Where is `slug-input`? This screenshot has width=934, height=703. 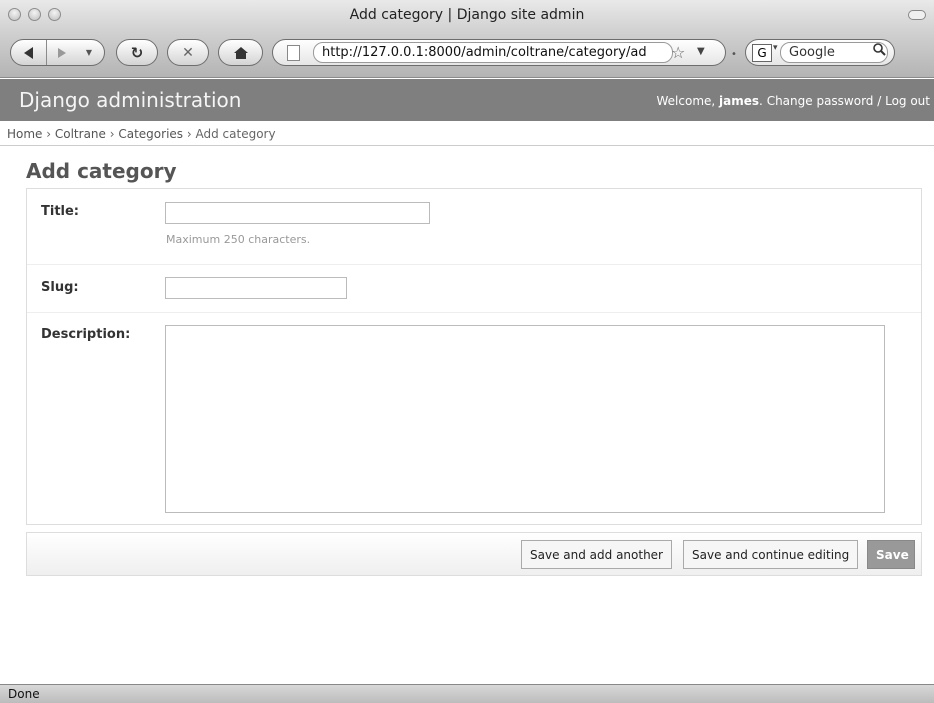 slug-input is located at coordinates (256, 288).